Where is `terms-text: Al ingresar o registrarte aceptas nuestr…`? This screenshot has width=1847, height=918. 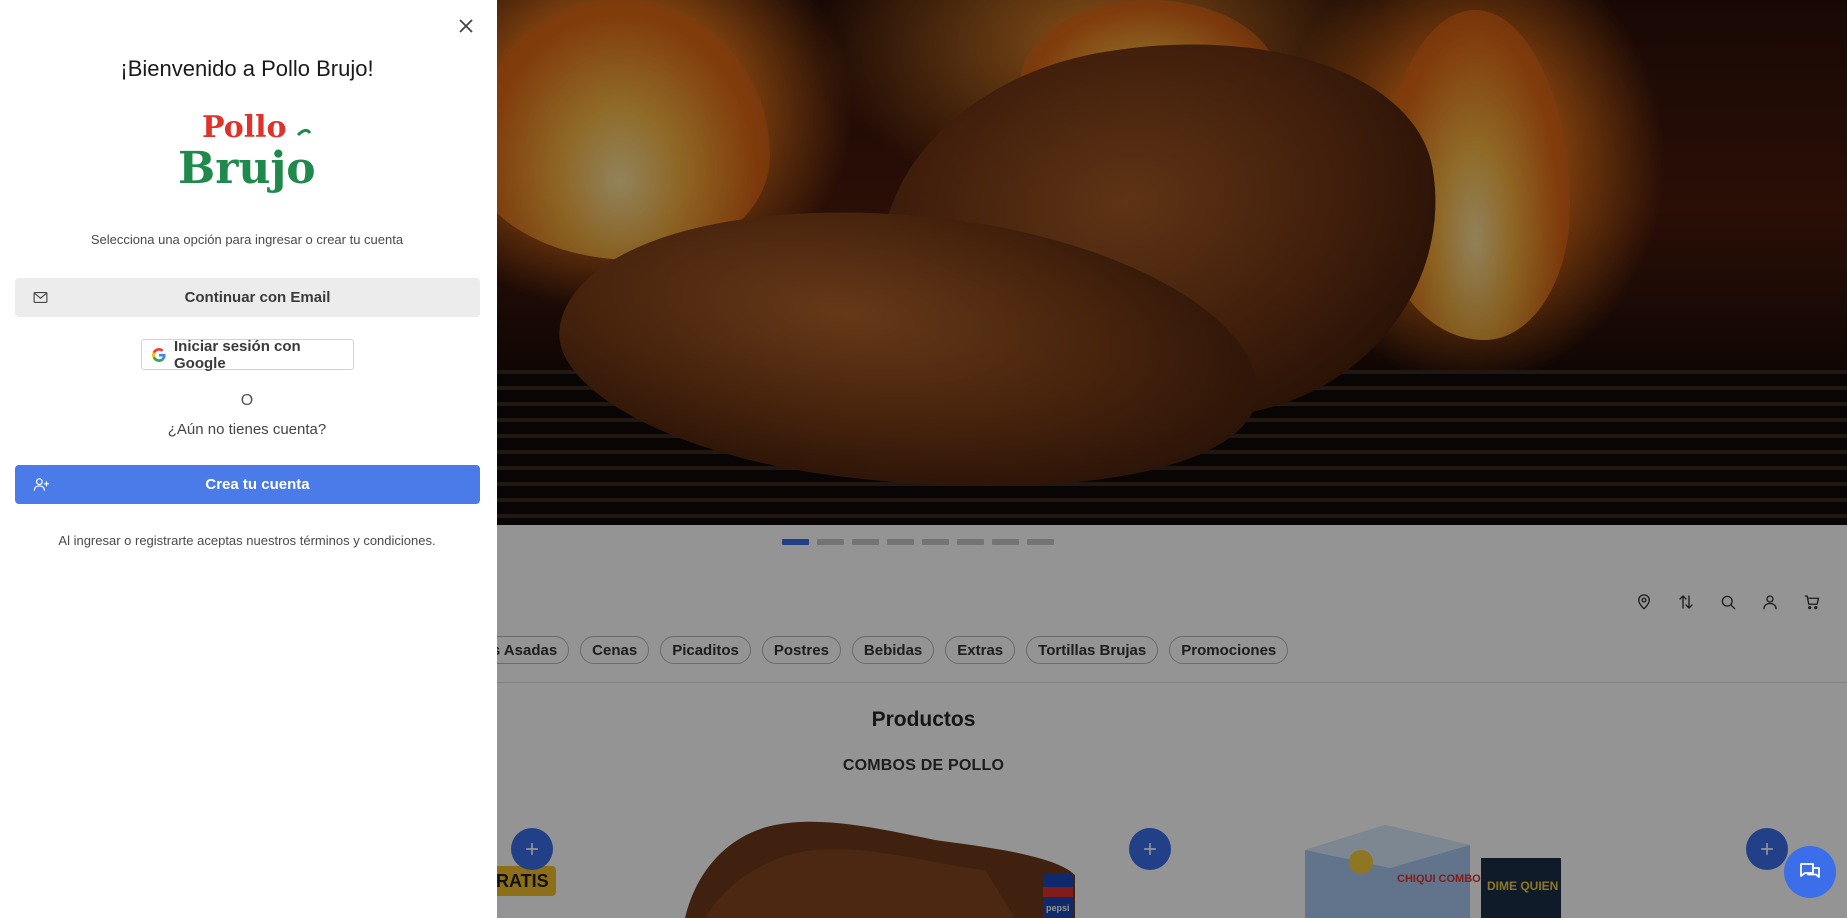
terms-text: Al ingresar o registrarte aceptas nuestr… is located at coordinates (247, 540).